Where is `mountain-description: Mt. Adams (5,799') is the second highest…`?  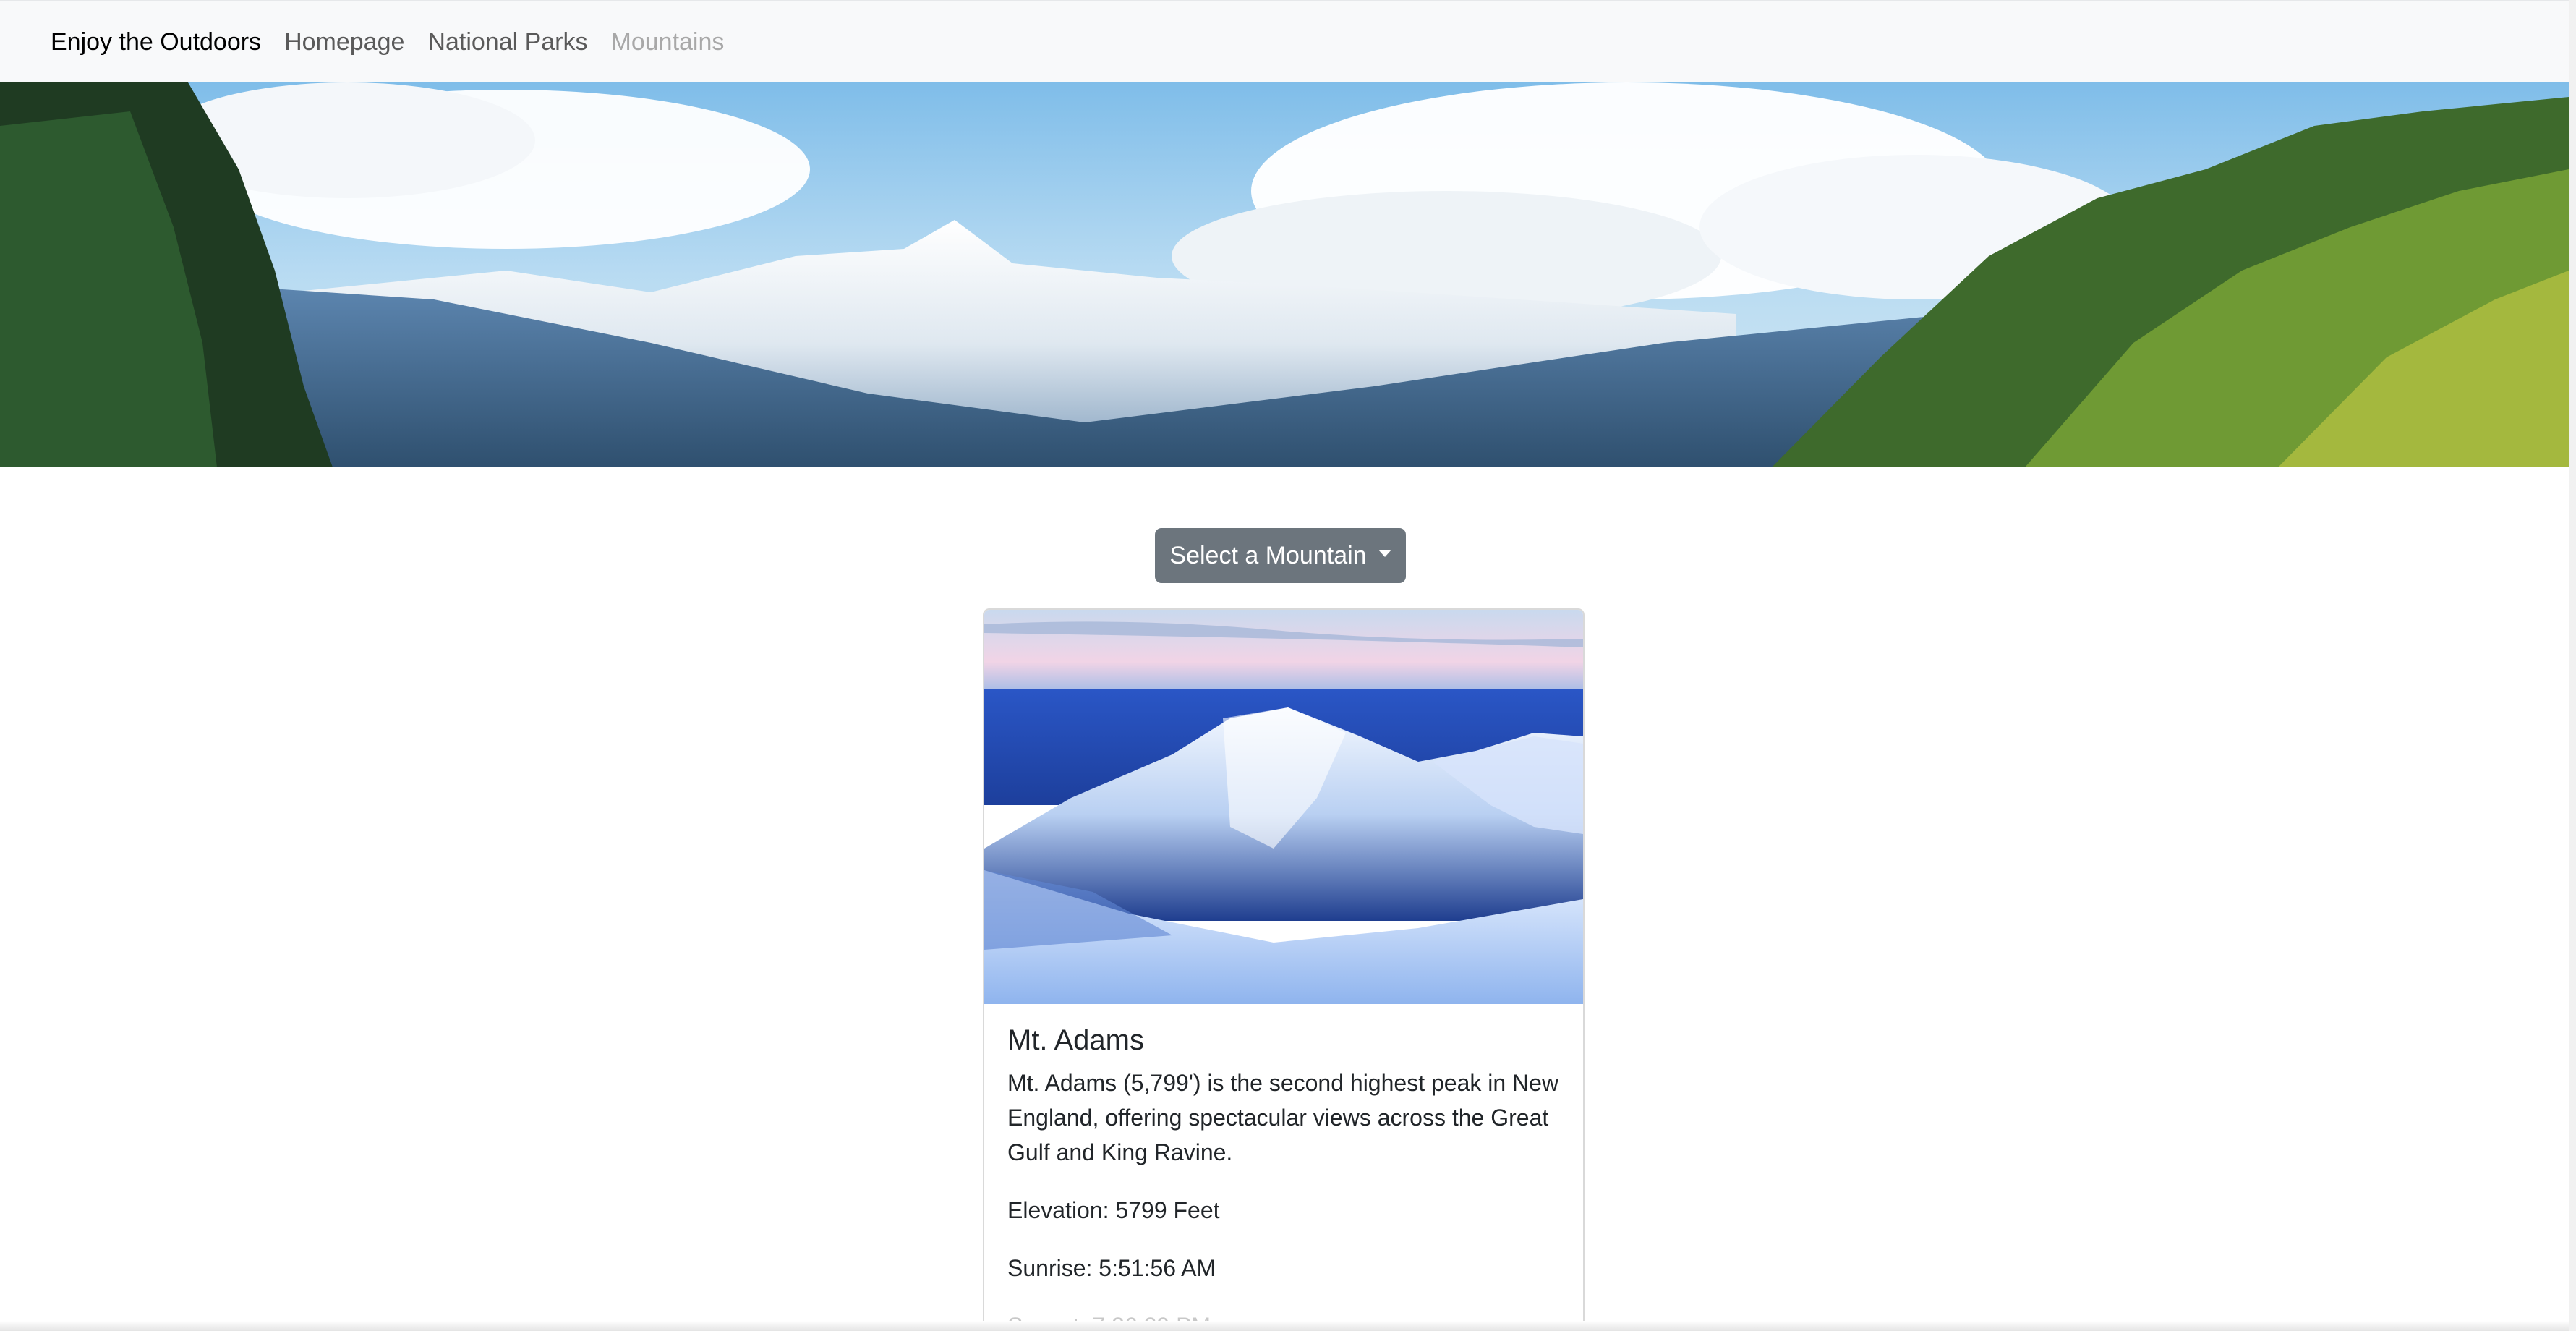 mountain-description: Mt. Adams (5,799') is the second highest… is located at coordinates (1283, 1117).